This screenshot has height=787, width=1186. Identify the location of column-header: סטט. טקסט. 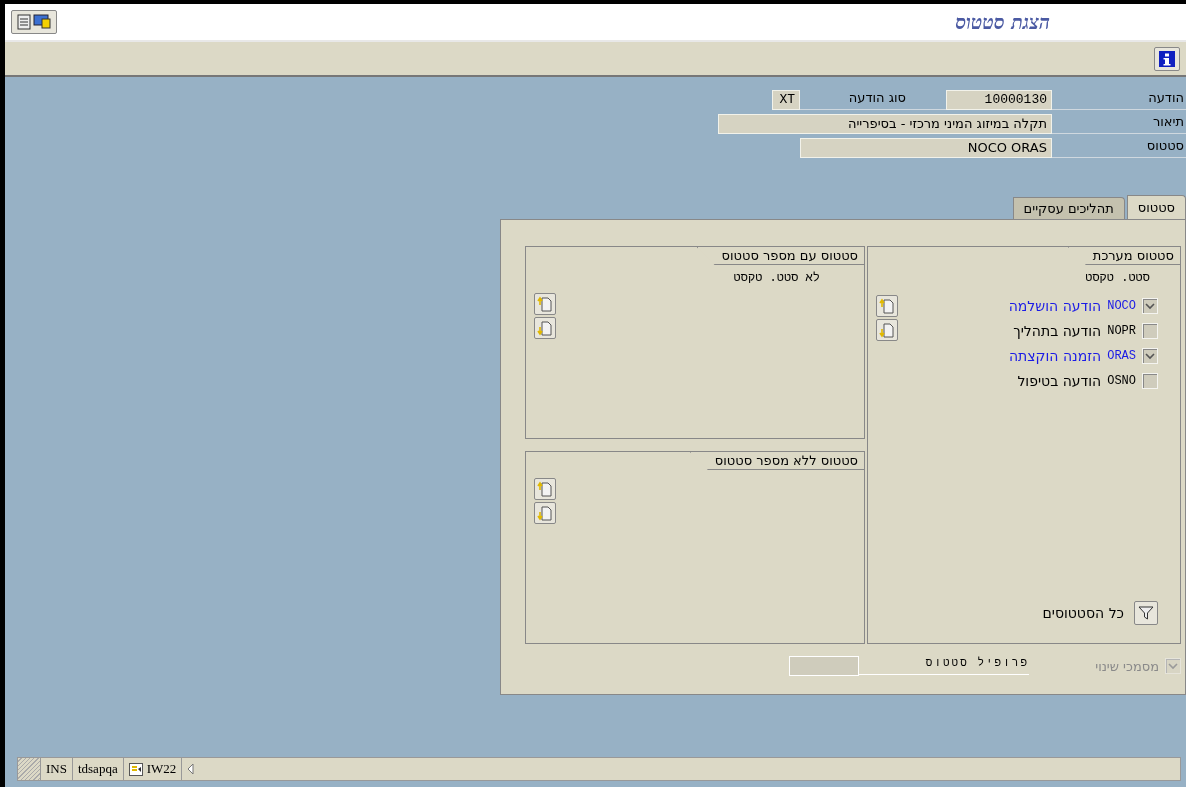
(1117, 278).